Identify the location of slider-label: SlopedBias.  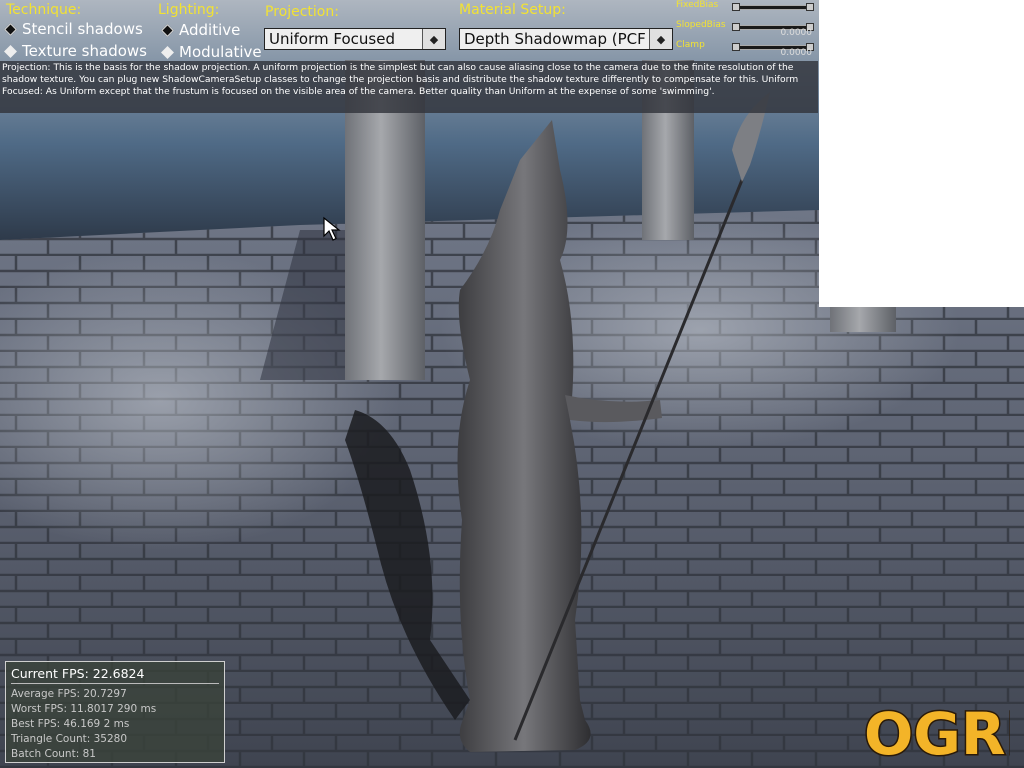
(701, 25).